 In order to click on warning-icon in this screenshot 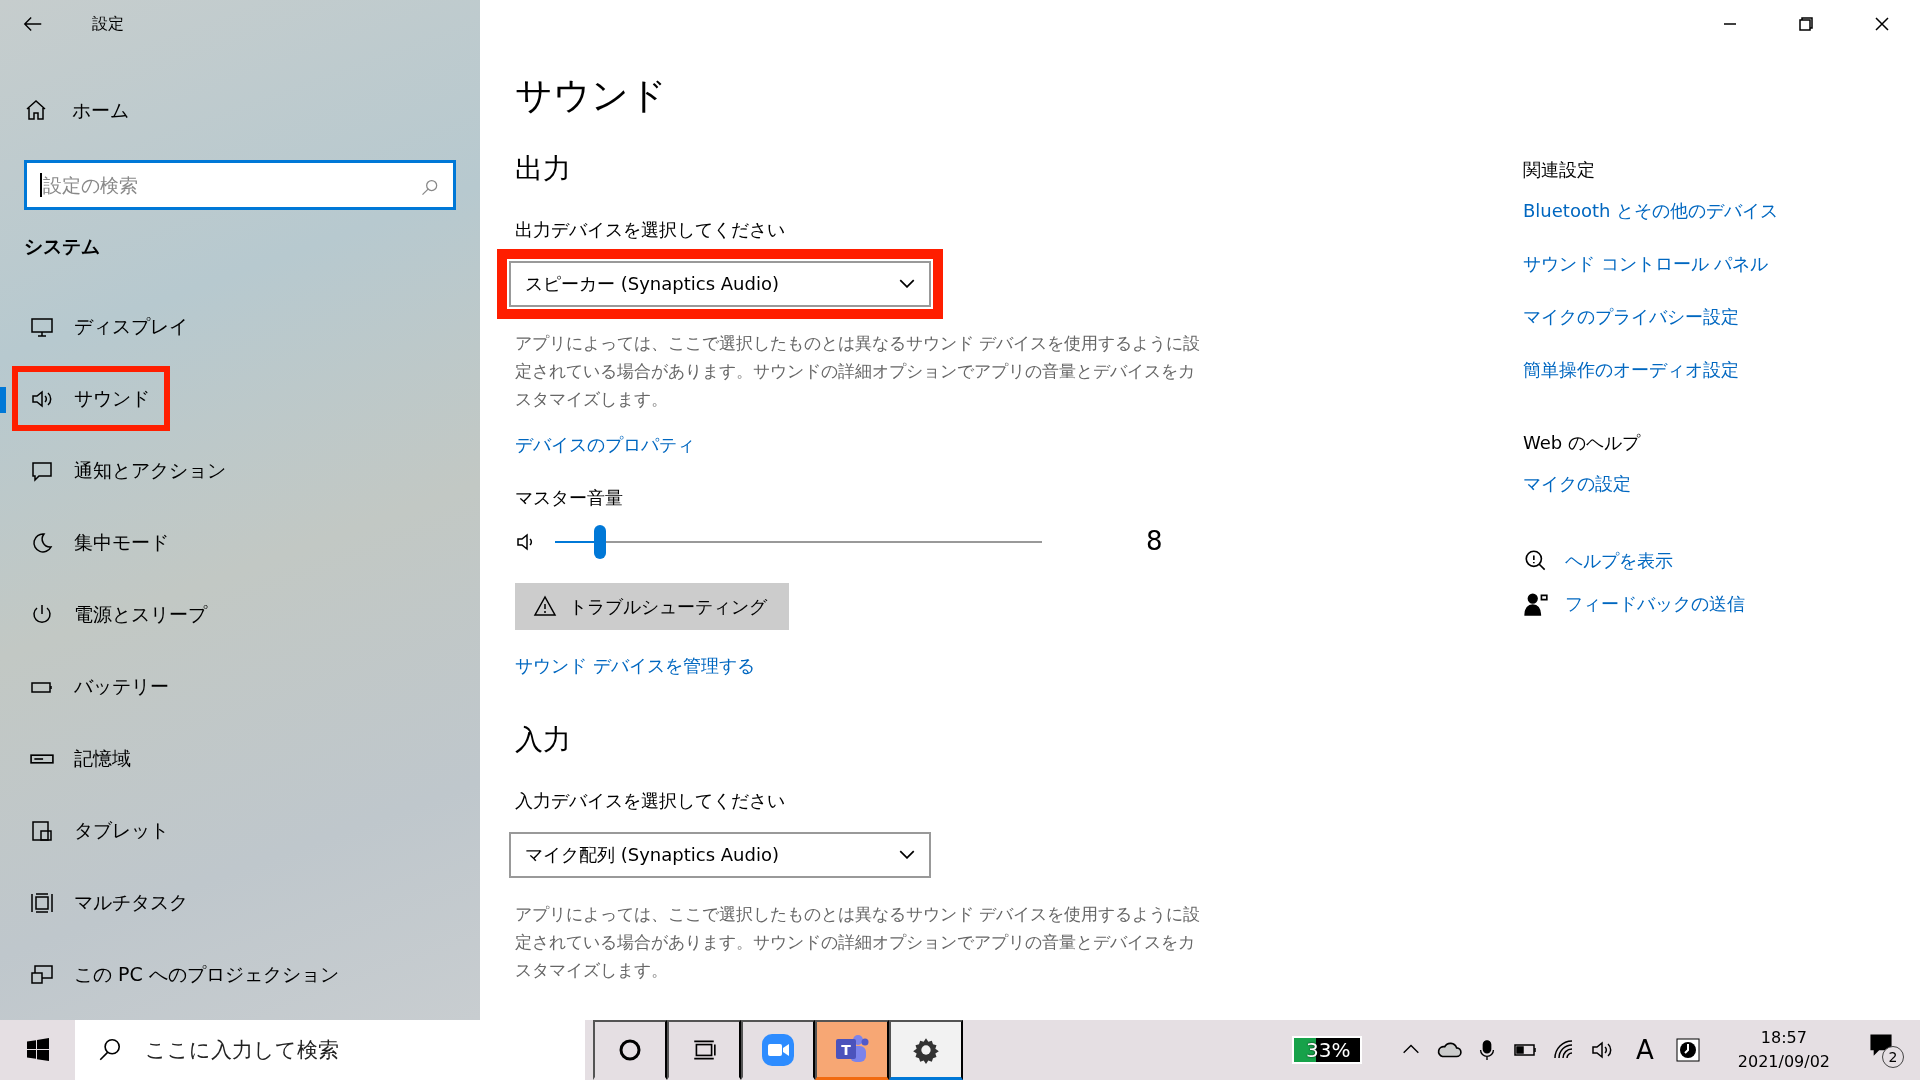, I will do `click(545, 606)`.